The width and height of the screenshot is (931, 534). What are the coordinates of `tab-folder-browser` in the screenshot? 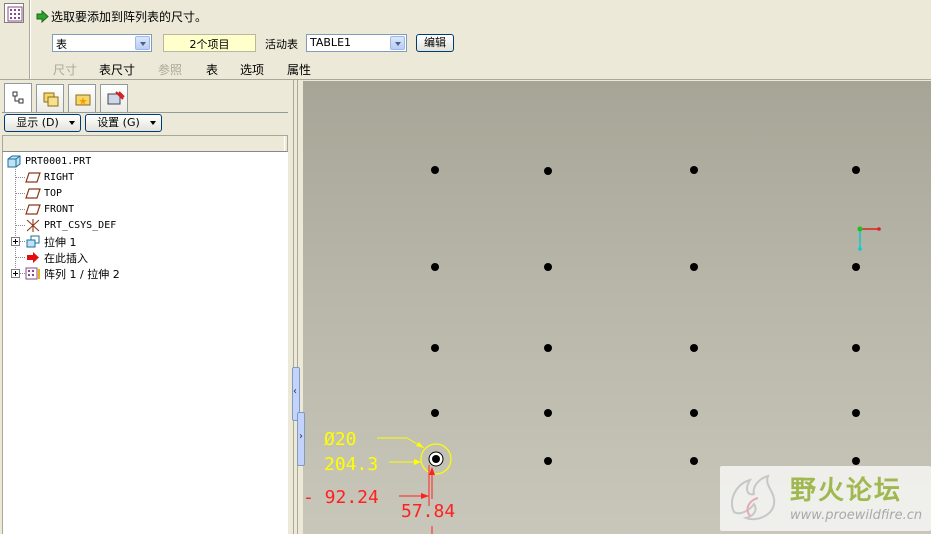 It's located at (50, 98).